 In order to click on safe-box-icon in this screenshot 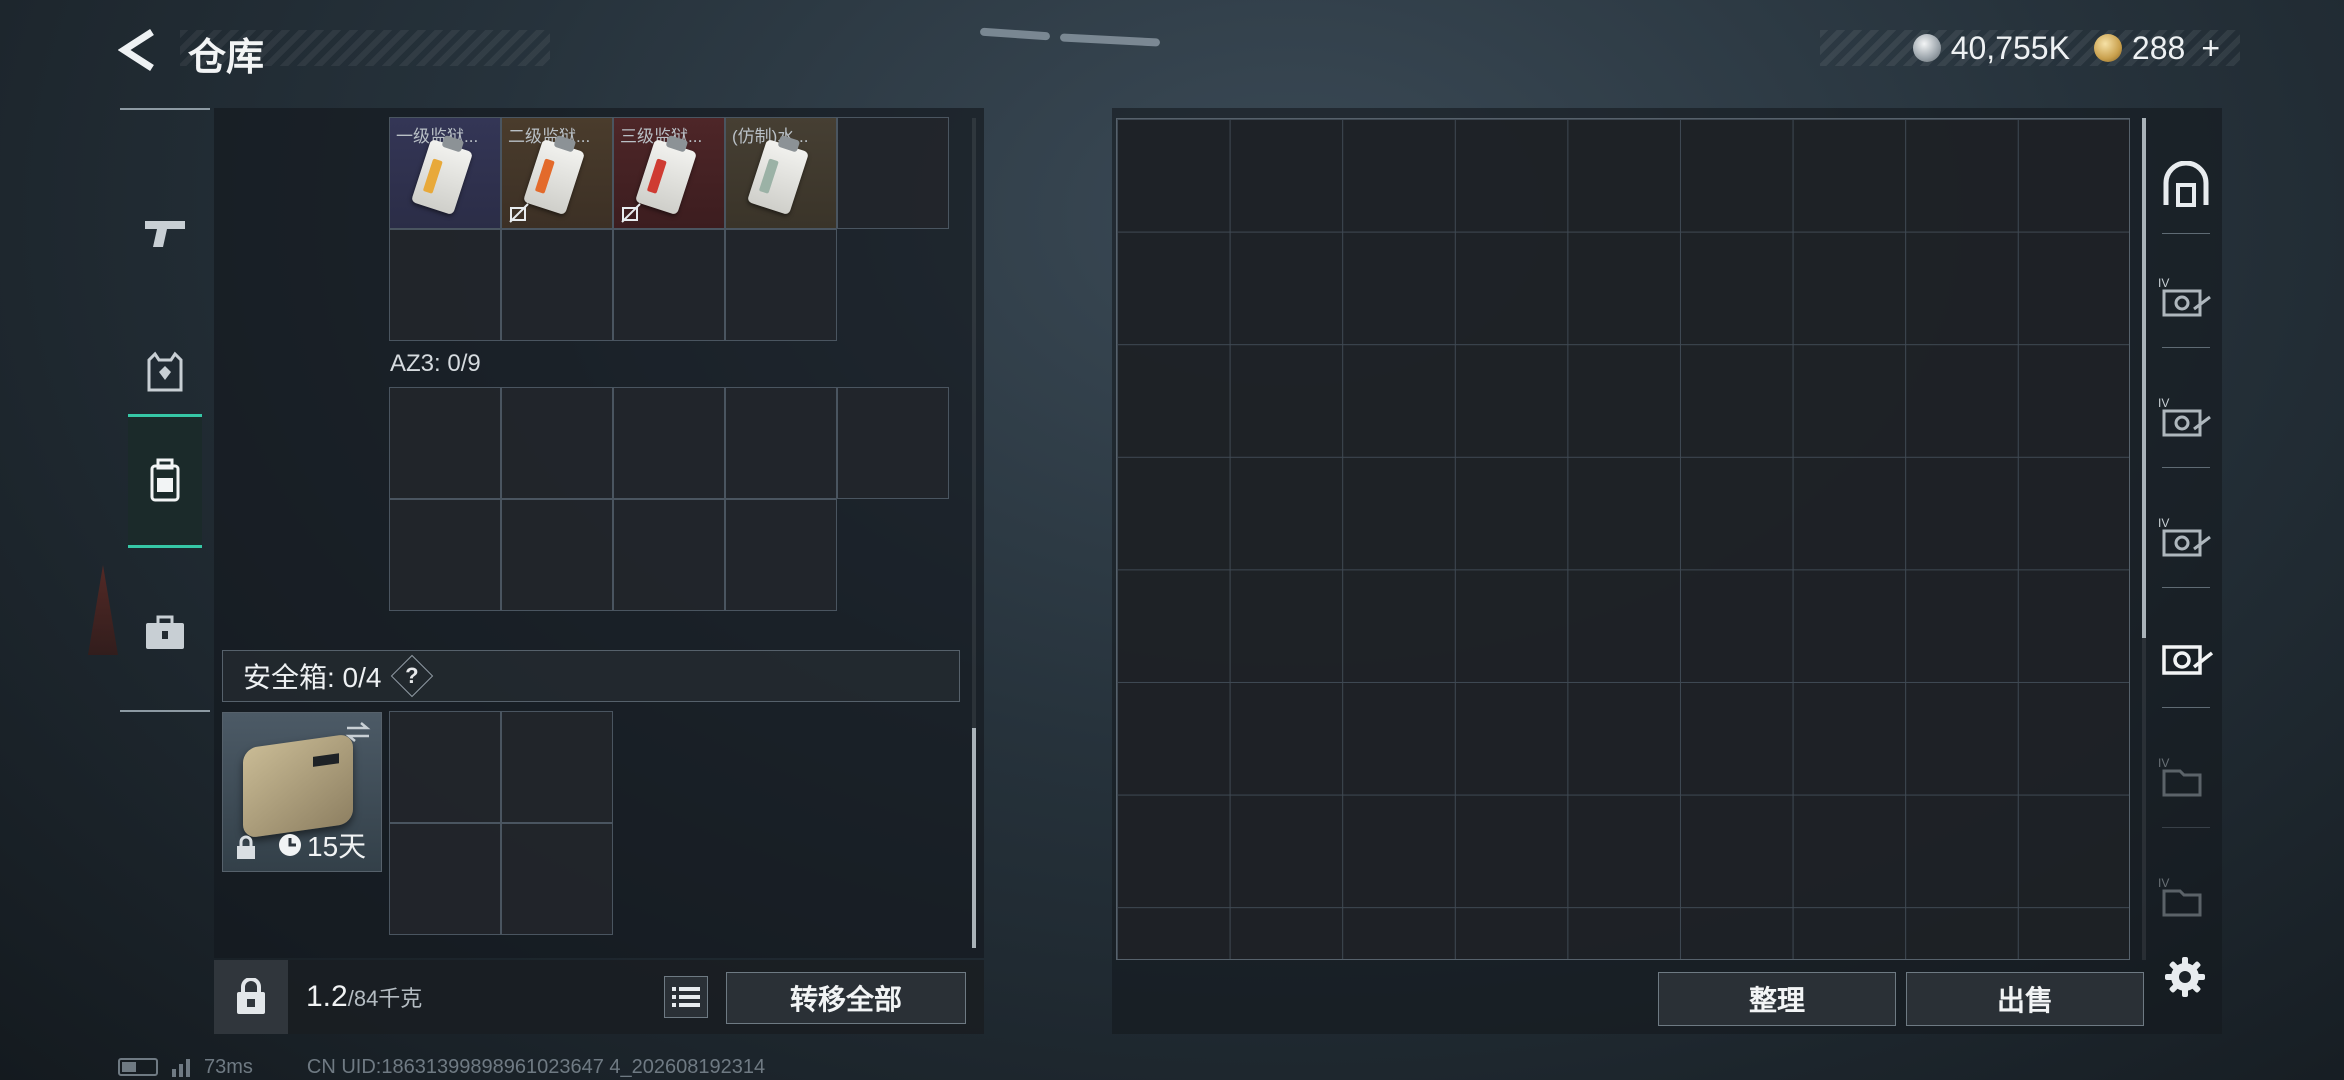, I will do `click(298, 786)`.